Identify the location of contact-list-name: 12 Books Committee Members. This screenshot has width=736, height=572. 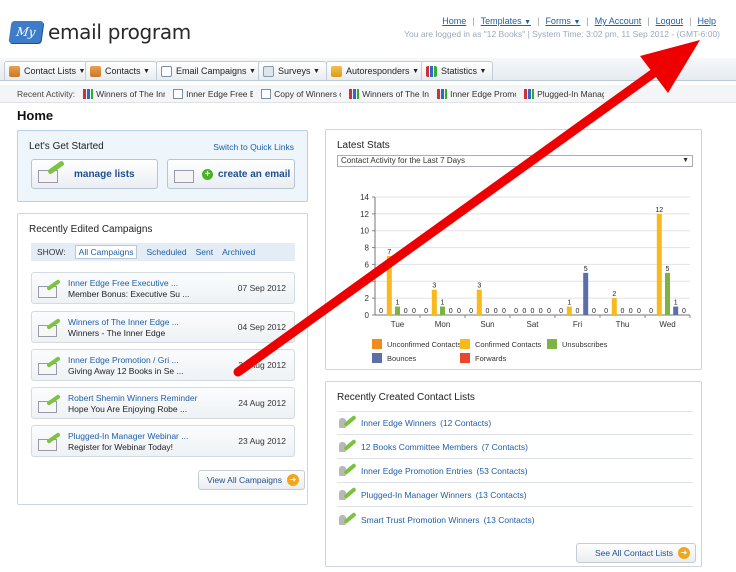
(419, 447).